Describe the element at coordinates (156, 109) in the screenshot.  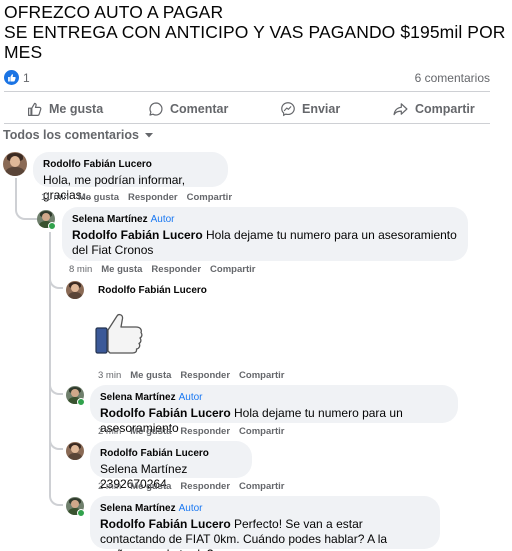
I see `comment-icon` at that location.